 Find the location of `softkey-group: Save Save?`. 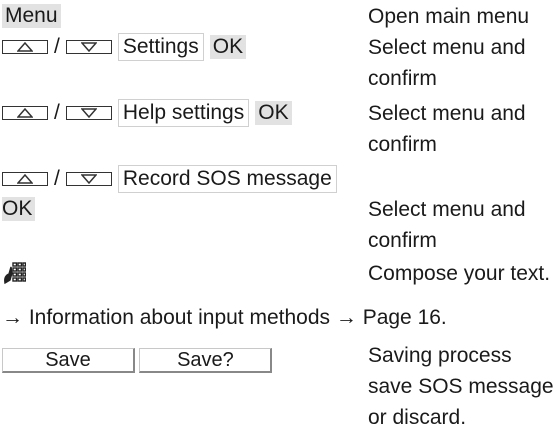

softkey-group: Save Save? is located at coordinates (137, 358).